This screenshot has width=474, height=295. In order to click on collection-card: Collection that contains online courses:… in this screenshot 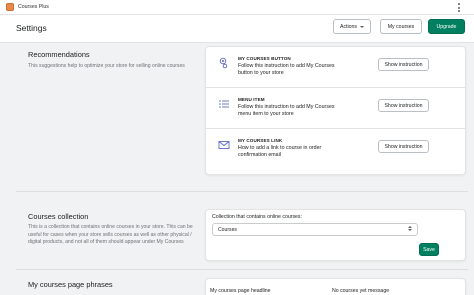, I will do `click(335, 235)`.